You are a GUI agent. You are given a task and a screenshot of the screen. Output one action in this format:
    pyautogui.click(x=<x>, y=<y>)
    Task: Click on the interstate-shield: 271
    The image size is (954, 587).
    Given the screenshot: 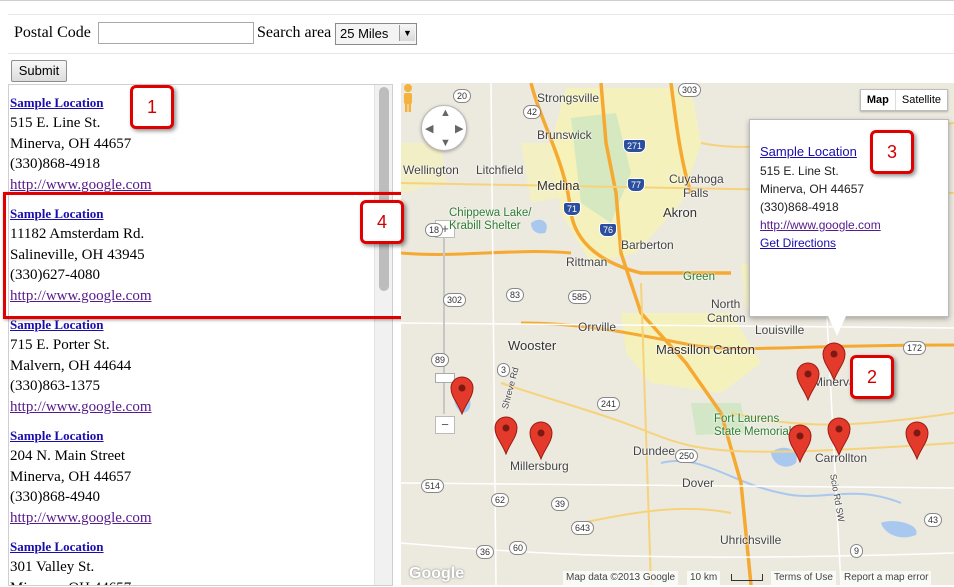 What is the action you would take?
    pyautogui.click(x=635, y=146)
    